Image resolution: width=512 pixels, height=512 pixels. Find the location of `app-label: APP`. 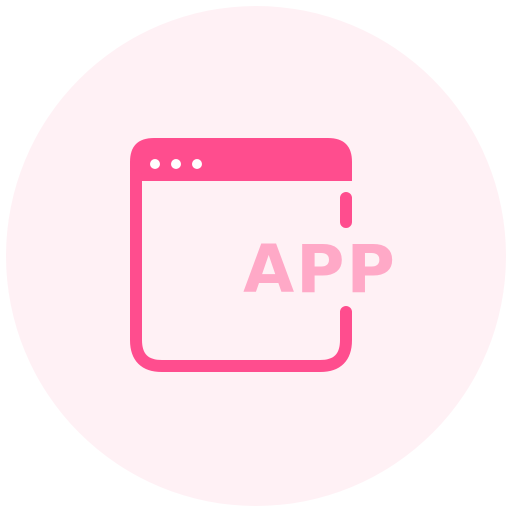

app-label: APP is located at coordinates (320, 269).